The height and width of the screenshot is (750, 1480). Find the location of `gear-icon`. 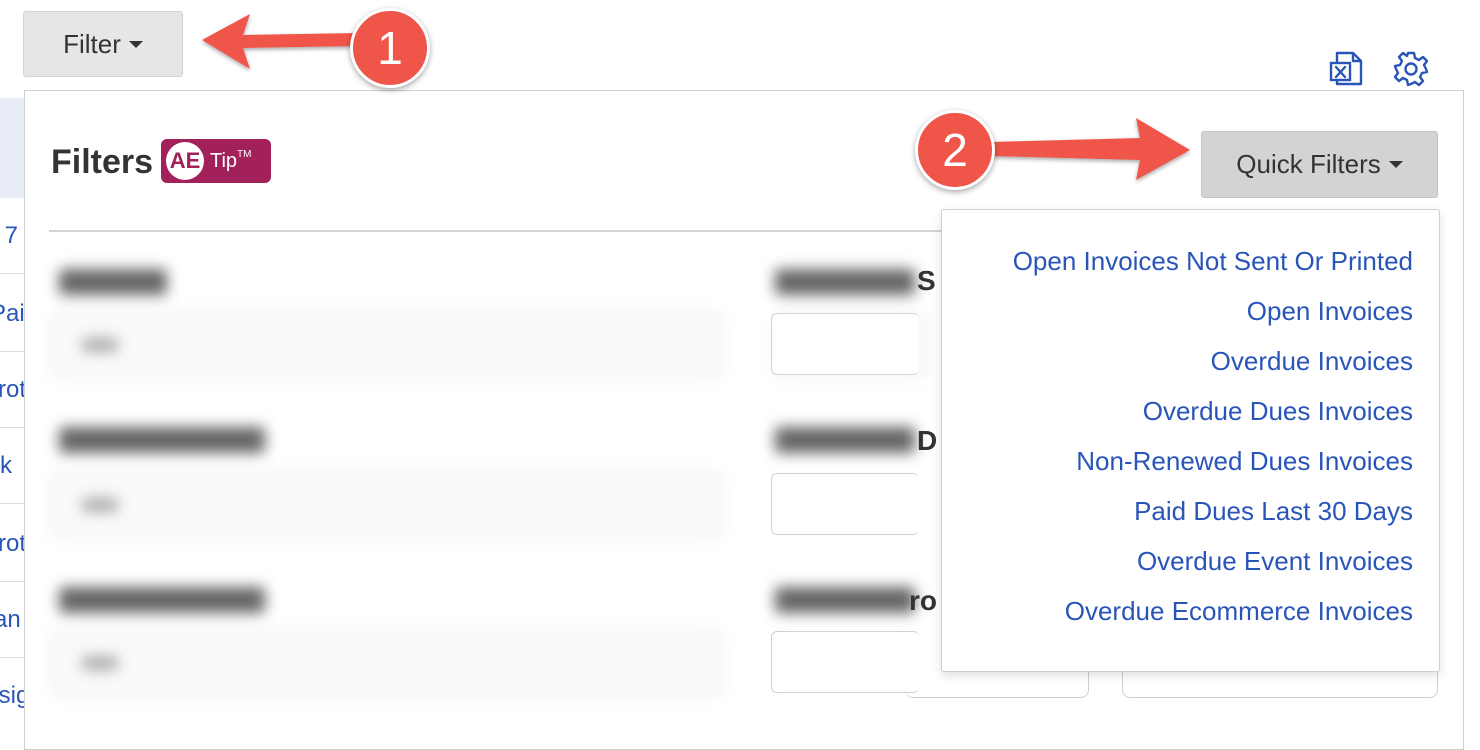

gear-icon is located at coordinates (1411, 69).